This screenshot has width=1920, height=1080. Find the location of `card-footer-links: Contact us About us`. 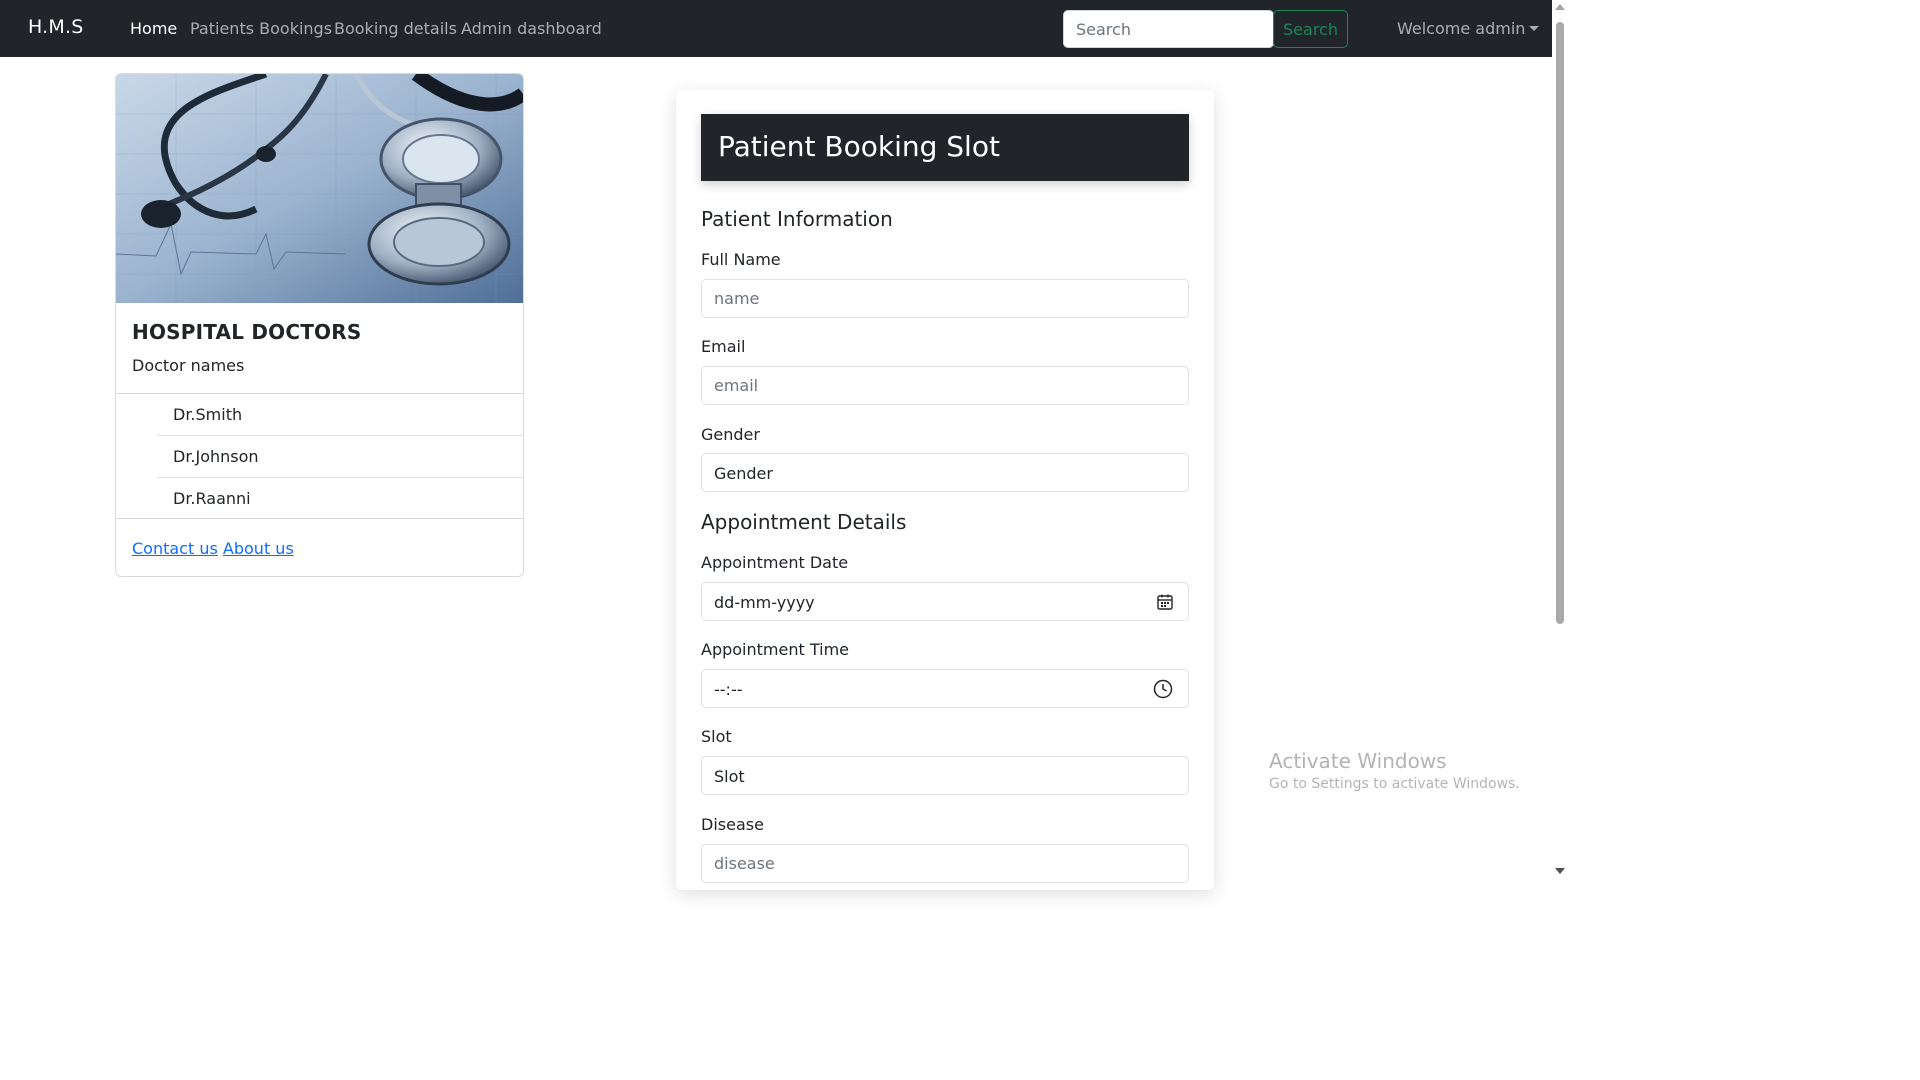

card-footer-links: Contact us About us is located at coordinates (213, 548).